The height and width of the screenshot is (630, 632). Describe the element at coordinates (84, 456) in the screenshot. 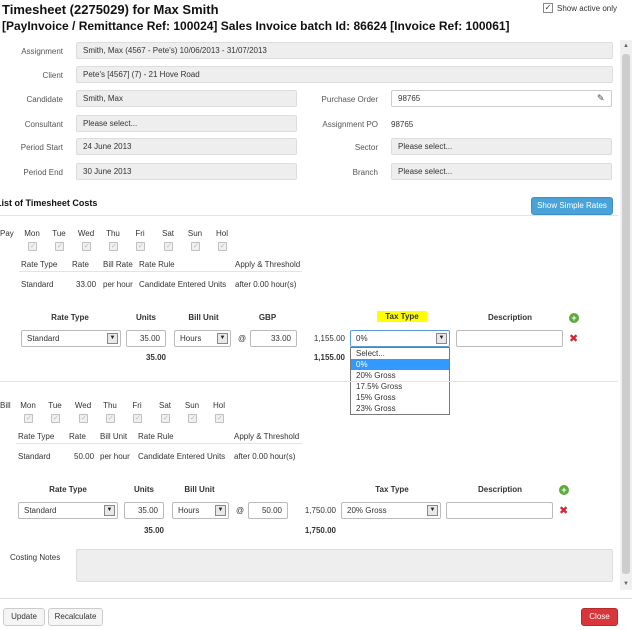

I see `bill-rate-value: 50.00` at that location.